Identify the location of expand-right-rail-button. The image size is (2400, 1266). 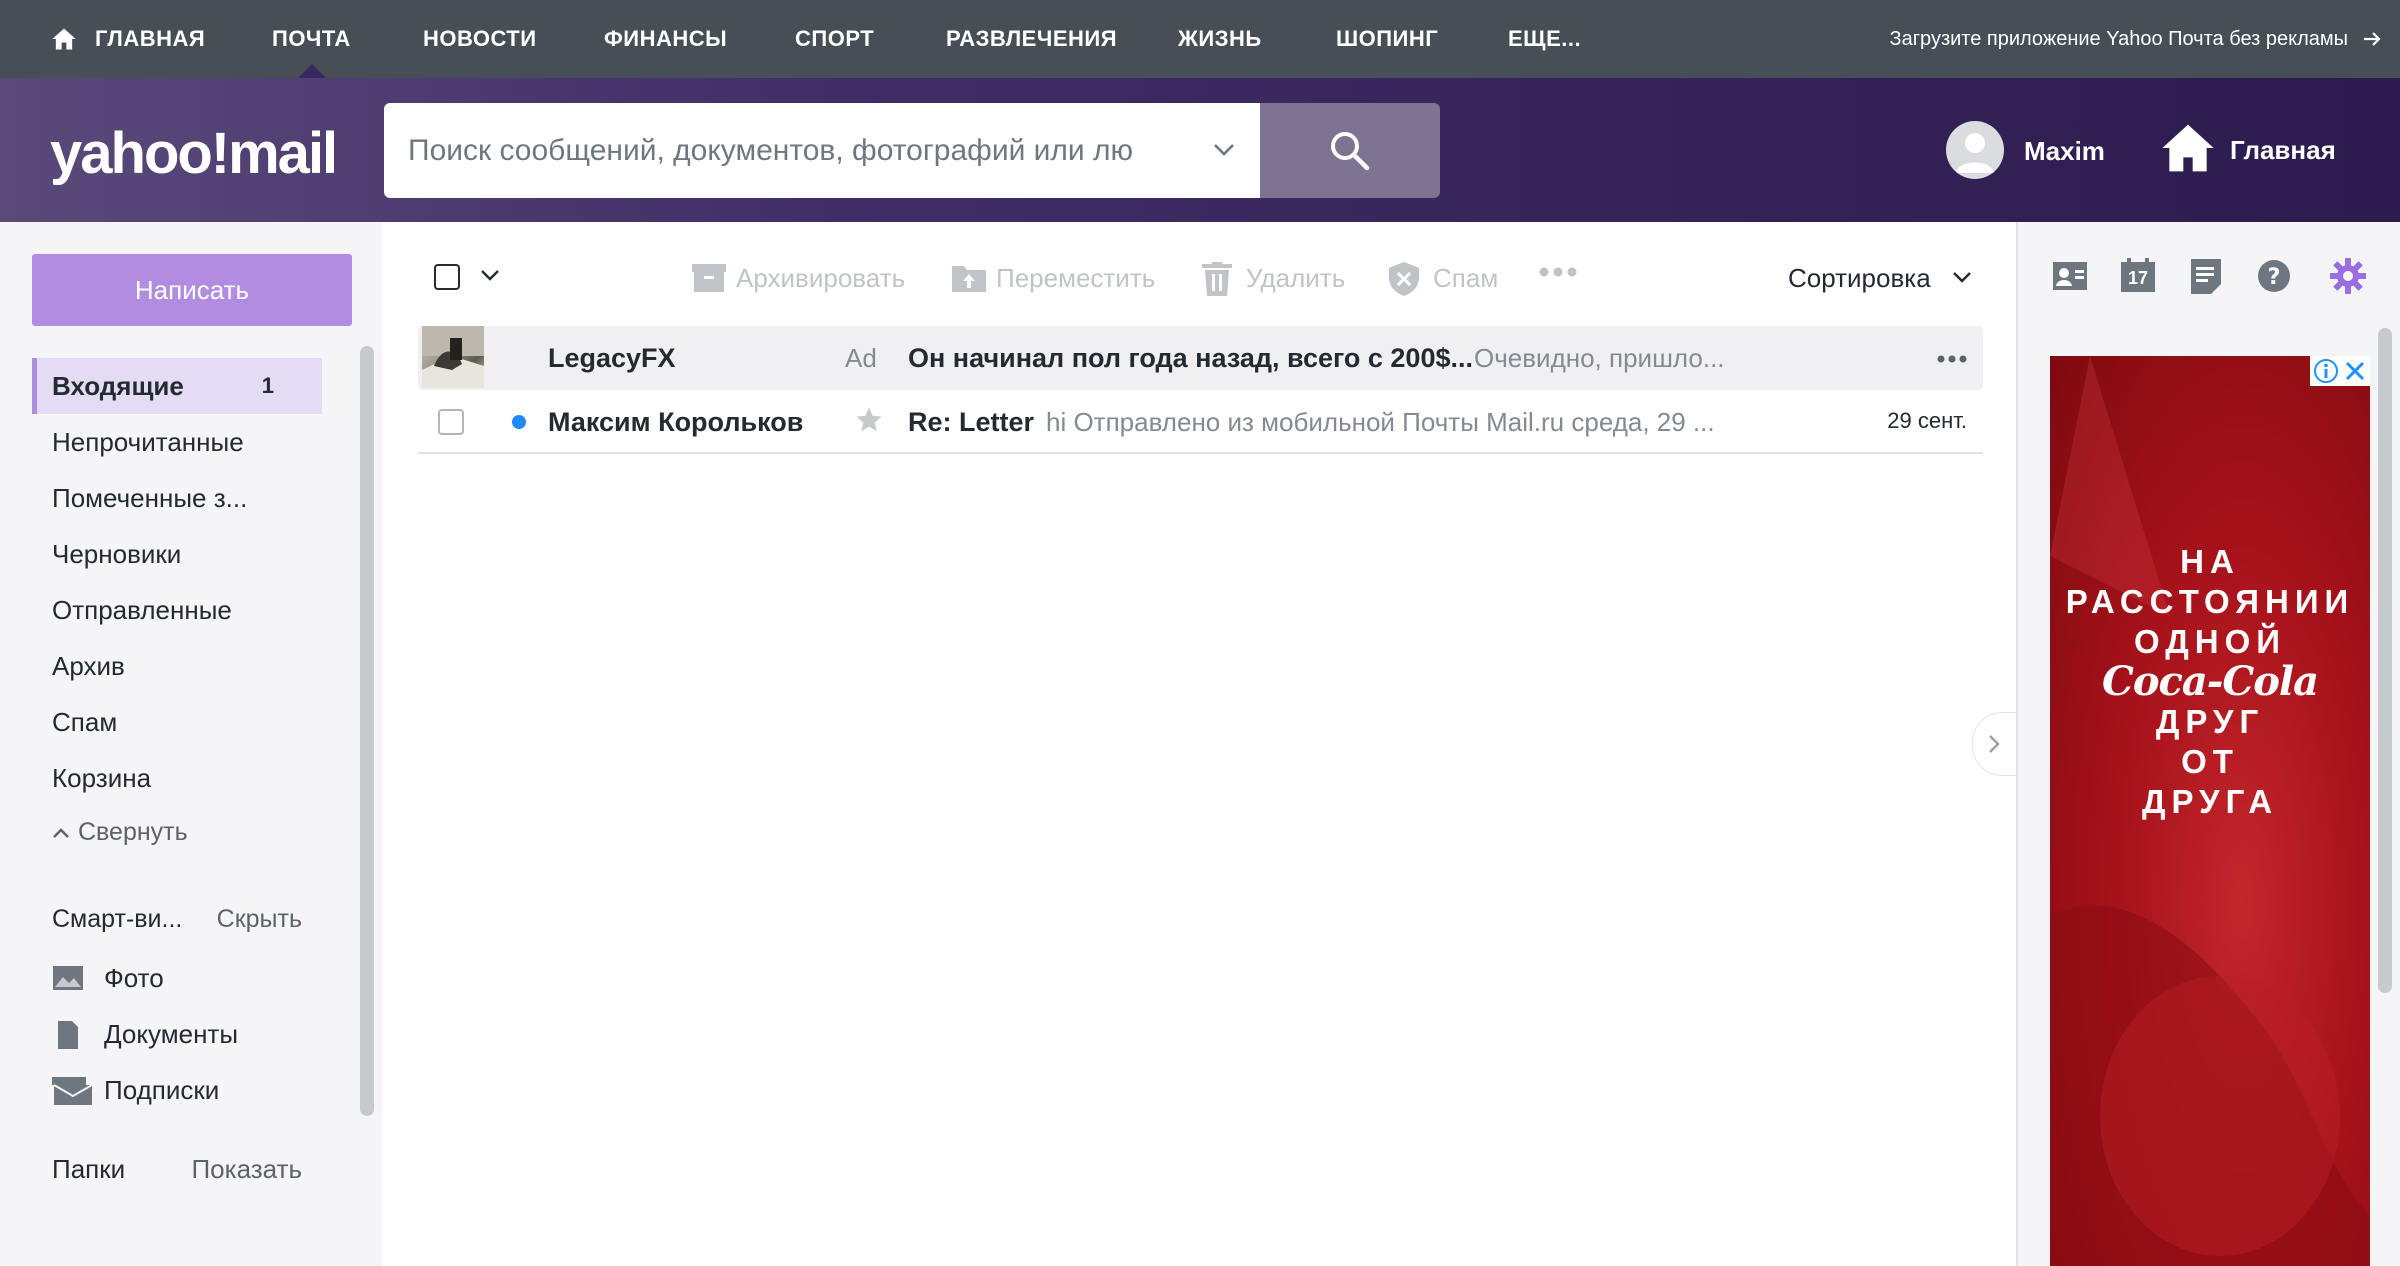
(1994, 744).